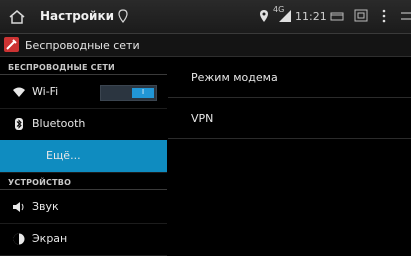 This screenshot has height=256, width=411. What do you see at coordinates (234, 77) in the screenshot?
I see `list-item-label: Режим модема` at bounding box center [234, 77].